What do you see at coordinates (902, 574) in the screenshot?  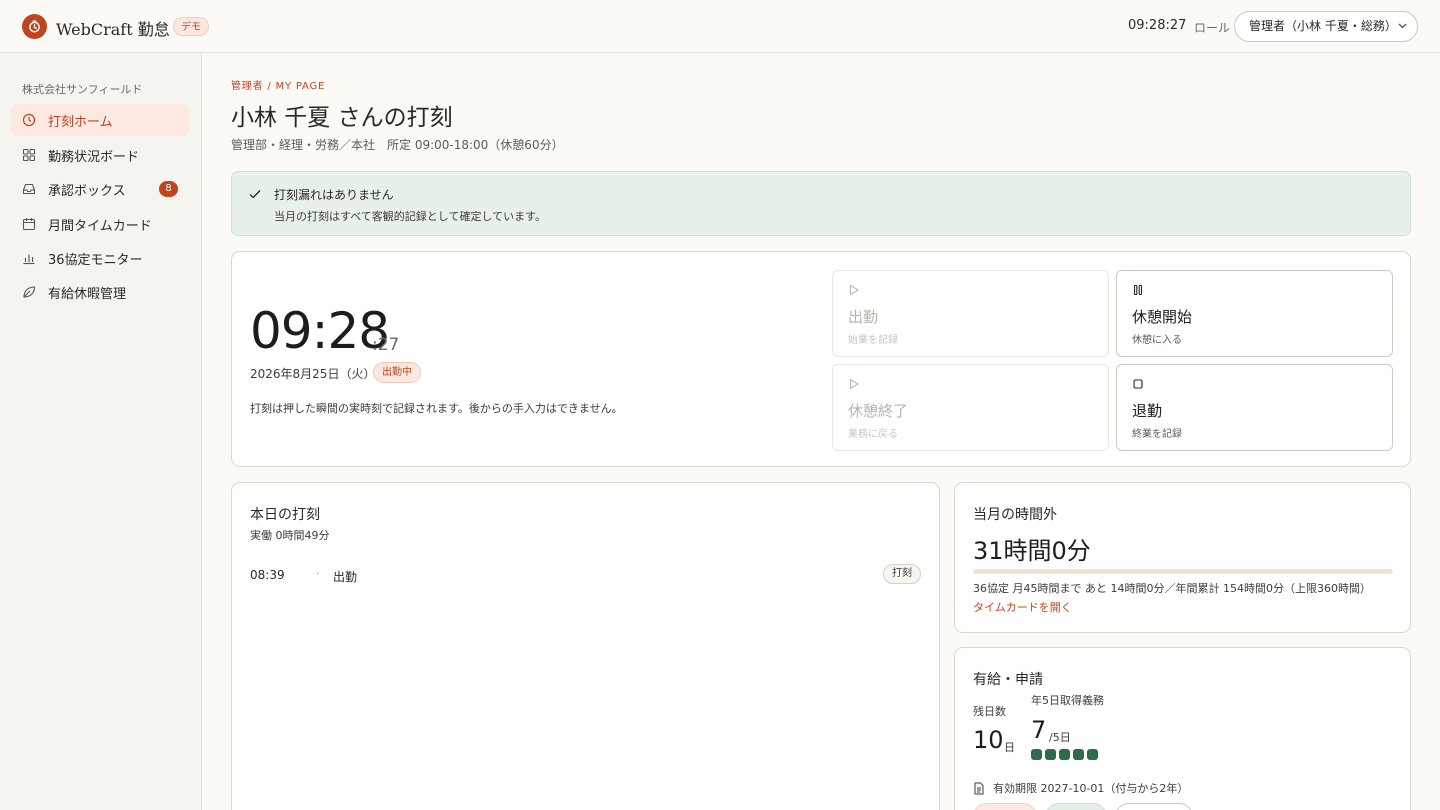 I see `record-source-tag: 打刻` at bounding box center [902, 574].